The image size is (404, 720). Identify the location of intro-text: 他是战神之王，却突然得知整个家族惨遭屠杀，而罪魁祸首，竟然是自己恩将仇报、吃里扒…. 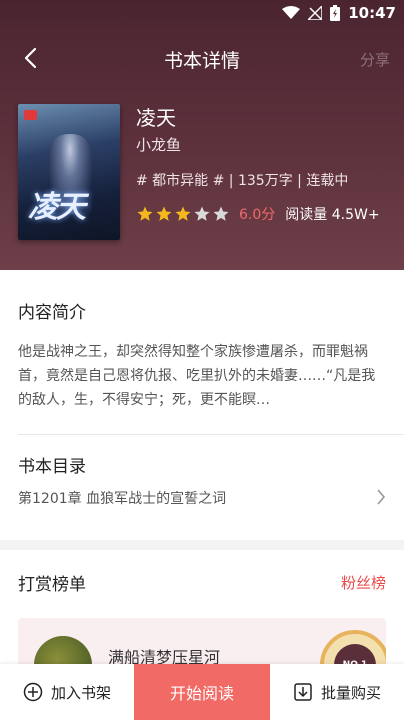
(203, 376).